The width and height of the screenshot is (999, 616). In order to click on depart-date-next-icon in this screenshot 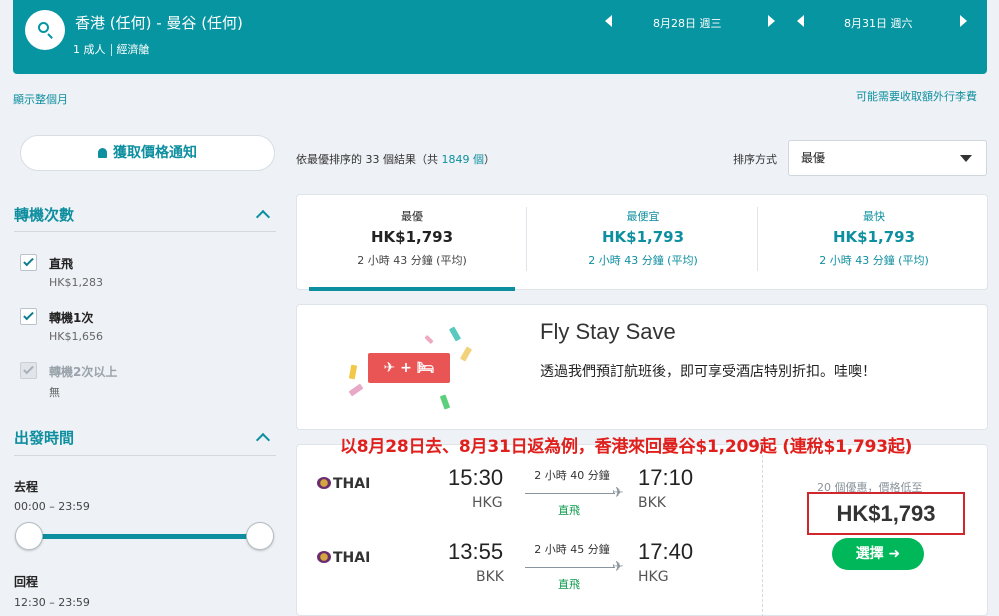, I will do `click(771, 21)`.